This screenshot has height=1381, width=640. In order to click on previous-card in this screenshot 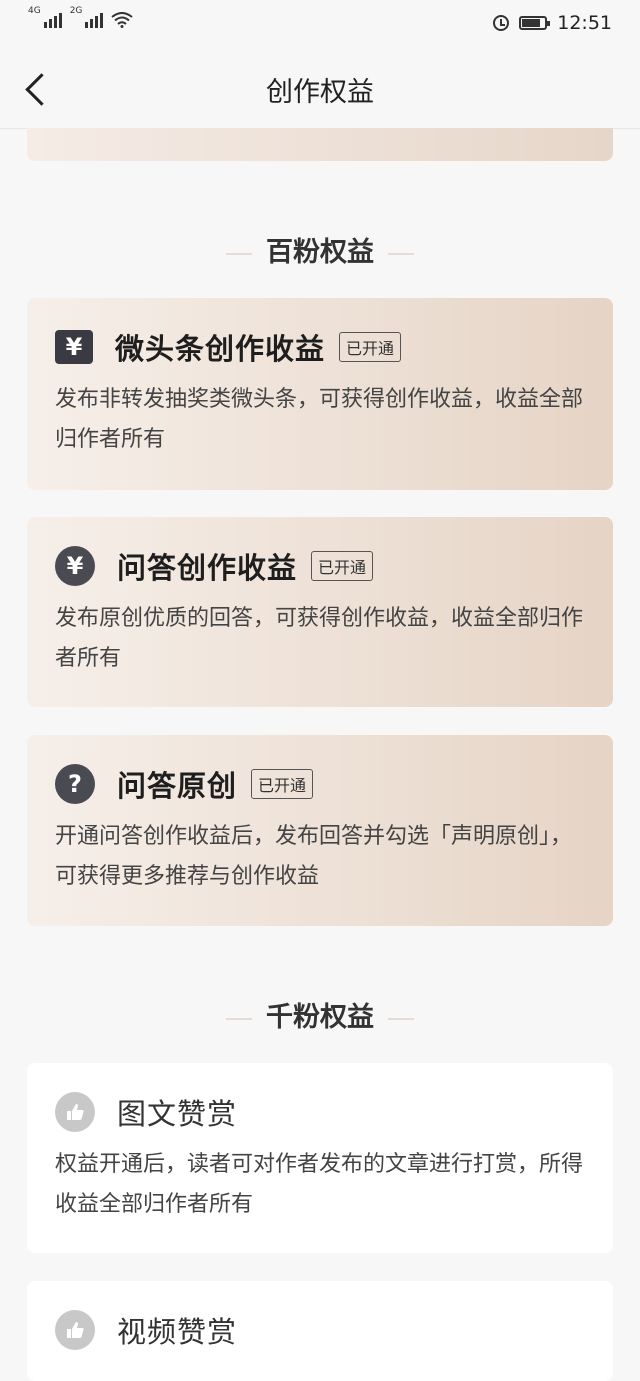, I will do `click(320, 144)`.